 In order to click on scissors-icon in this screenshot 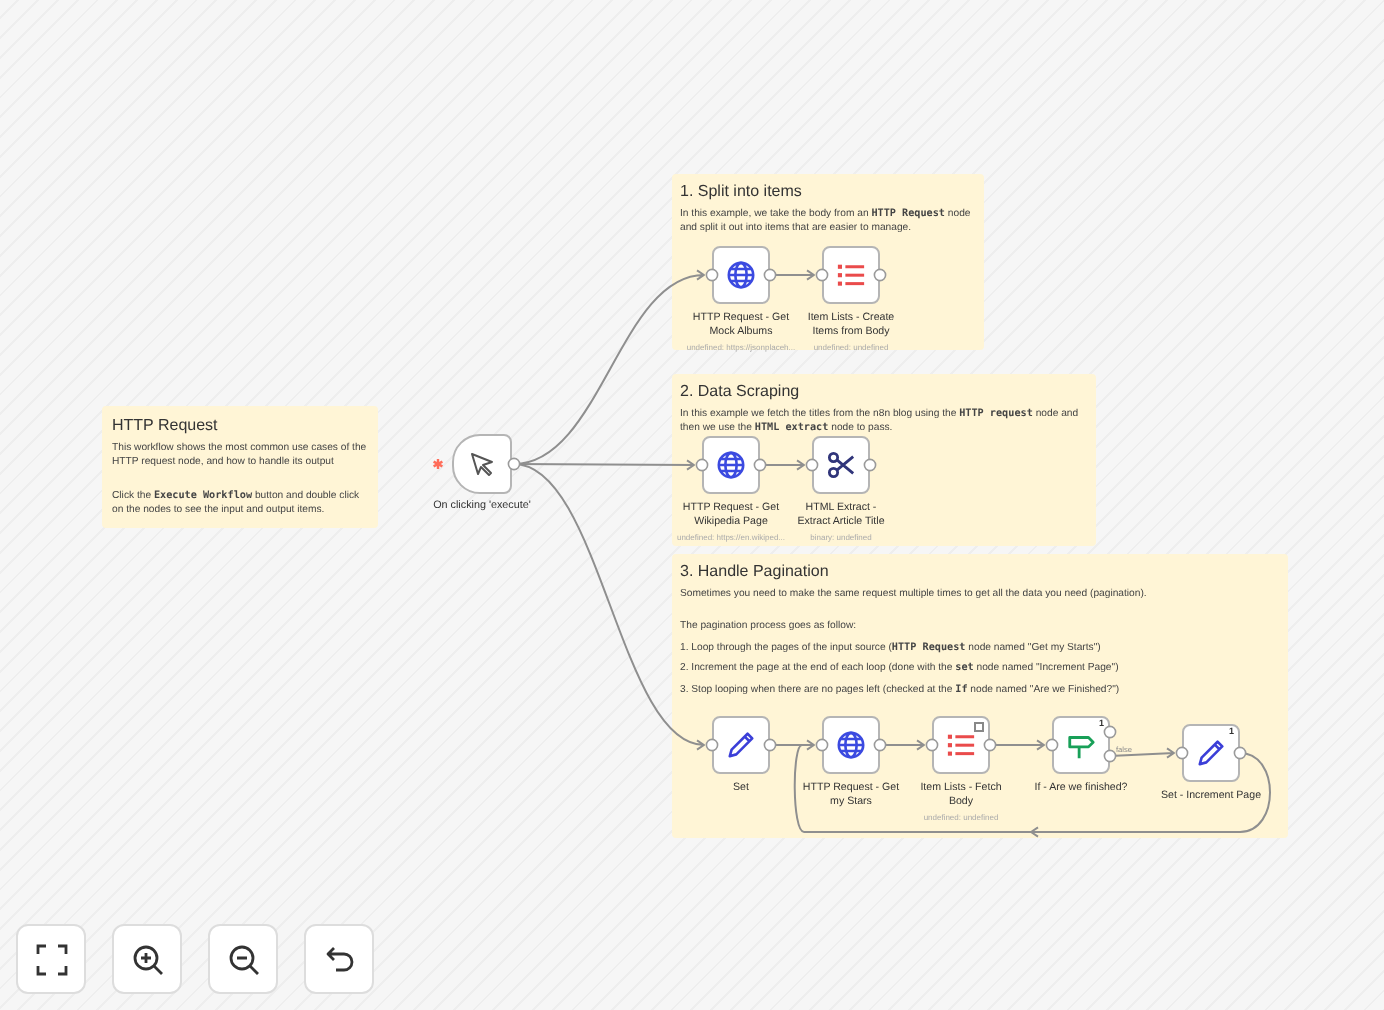, I will do `click(841, 465)`.